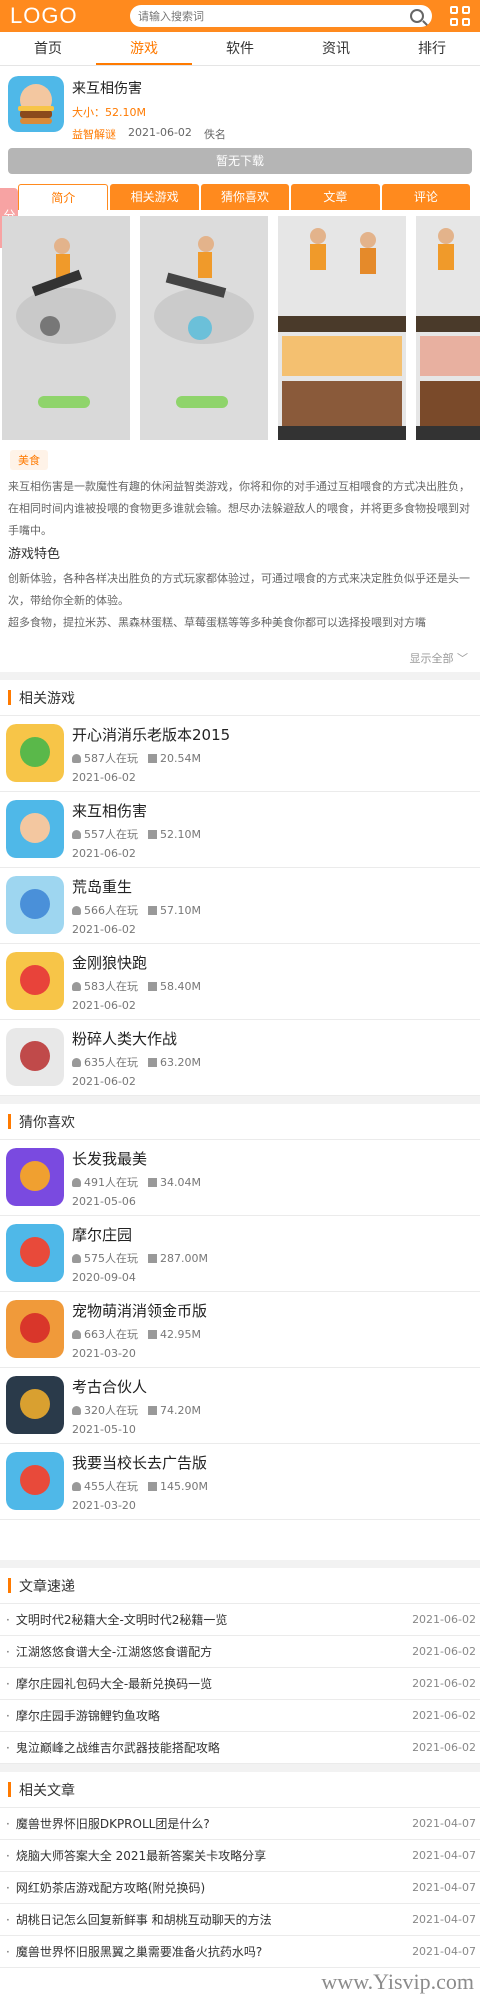 This screenshot has width=480, height=2001. I want to click on game-list-item: 宠物萌消消领金币版 663人在玩 42.95M 2021-03-20, so click(240, 1330).